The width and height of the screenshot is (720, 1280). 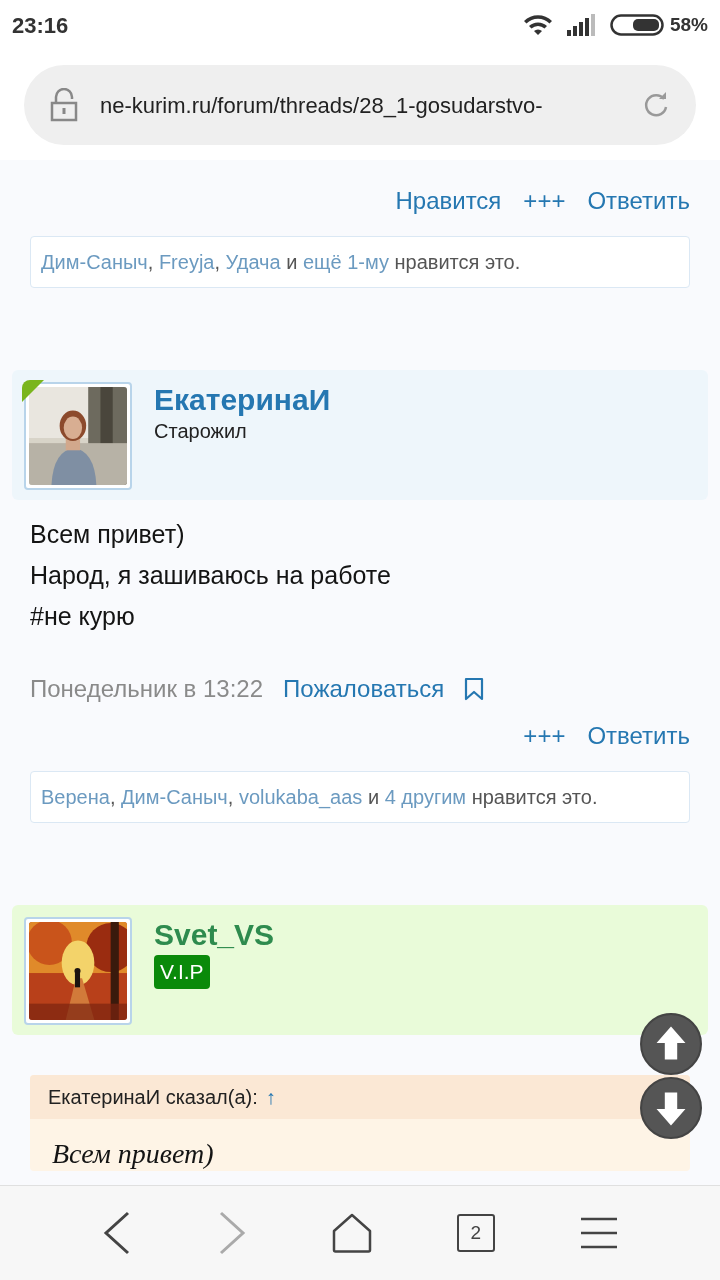 What do you see at coordinates (75, 797) in the screenshot?
I see `user-link: Верена` at bounding box center [75, 797].